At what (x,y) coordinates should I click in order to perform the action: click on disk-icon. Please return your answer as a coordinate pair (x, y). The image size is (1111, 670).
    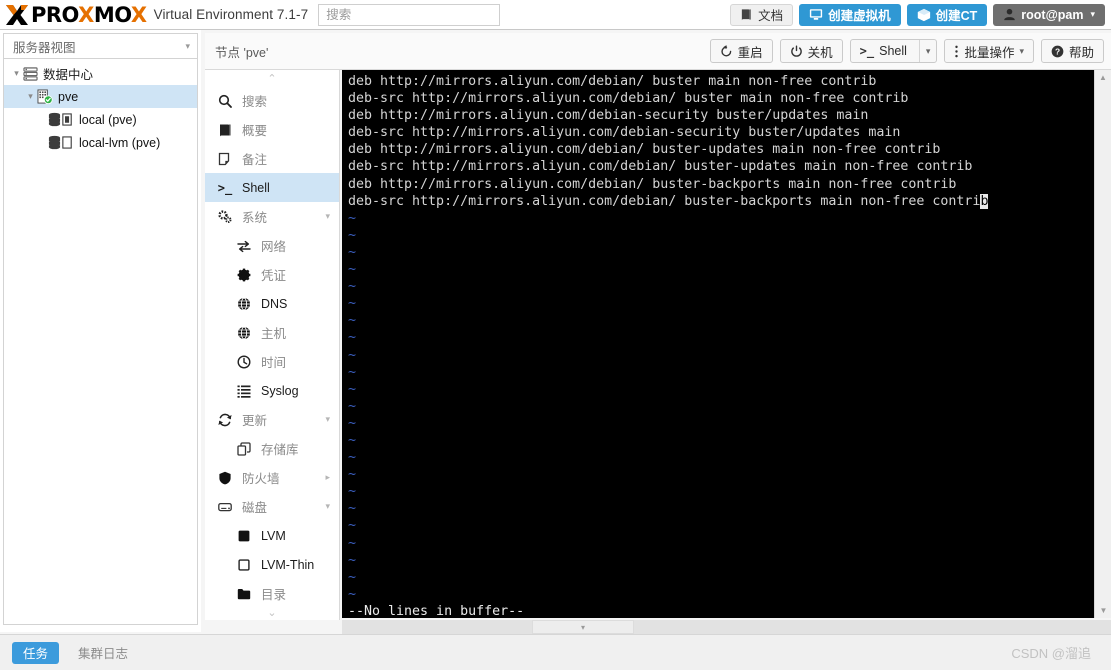
    Looking at the image, I should click on (225, 507).